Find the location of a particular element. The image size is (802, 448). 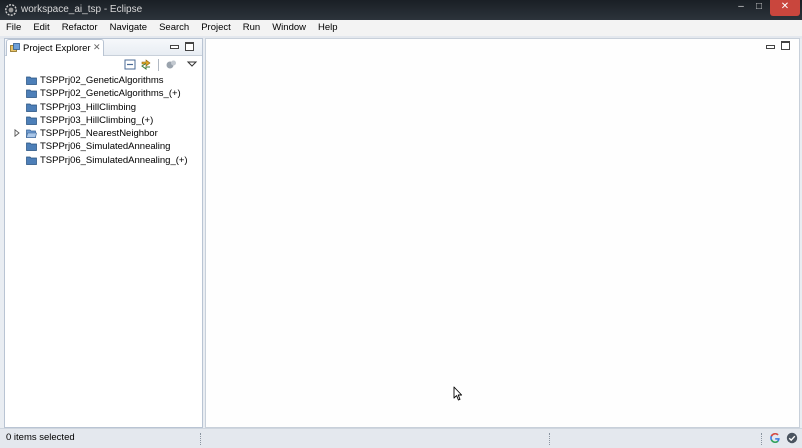

menu-help: Help is located at coordinates (328, 28).